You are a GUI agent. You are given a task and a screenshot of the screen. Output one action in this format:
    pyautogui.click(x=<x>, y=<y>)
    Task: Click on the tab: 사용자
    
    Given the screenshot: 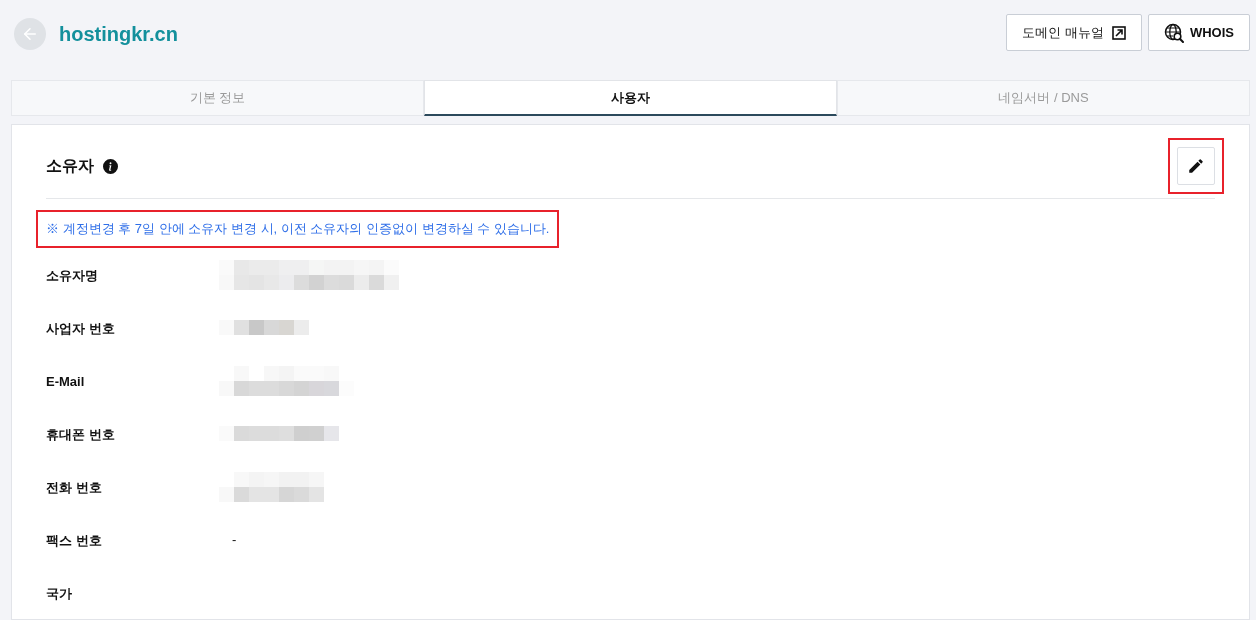 What is the action you would take?
    pyautogui.click(x=630, y=98)
    